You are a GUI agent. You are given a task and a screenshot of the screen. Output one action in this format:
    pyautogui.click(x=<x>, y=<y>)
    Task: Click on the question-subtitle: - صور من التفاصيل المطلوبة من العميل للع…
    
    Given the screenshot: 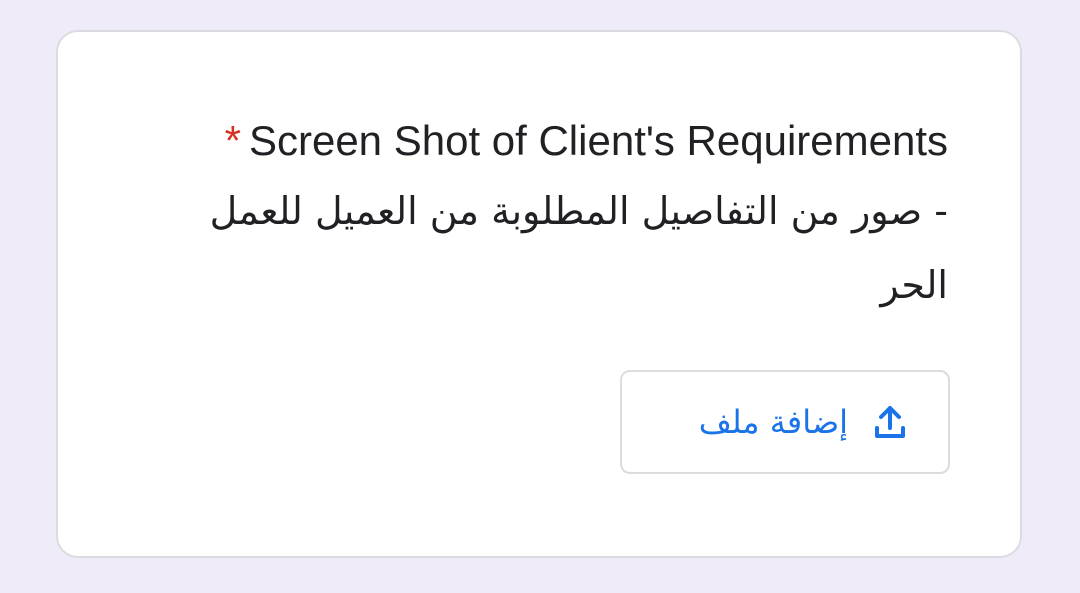 What is the action you would take?
    pyautogui.click(x=578, y=248)
    